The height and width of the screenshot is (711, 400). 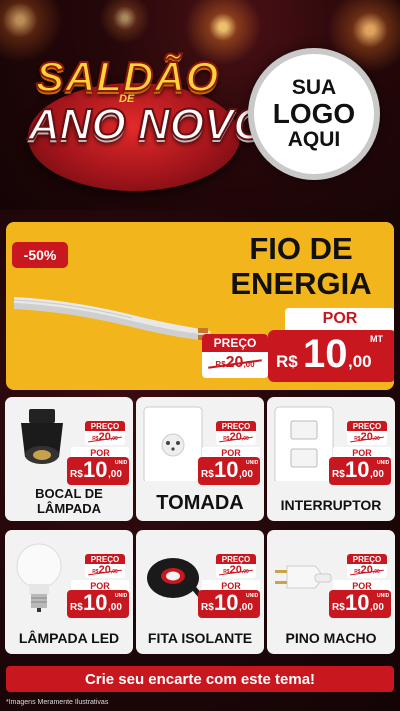 What do you see at coordinates (235, 343) in the screenshot?
I see `preco-label: PREÇO` at bounding box center [235, 343].